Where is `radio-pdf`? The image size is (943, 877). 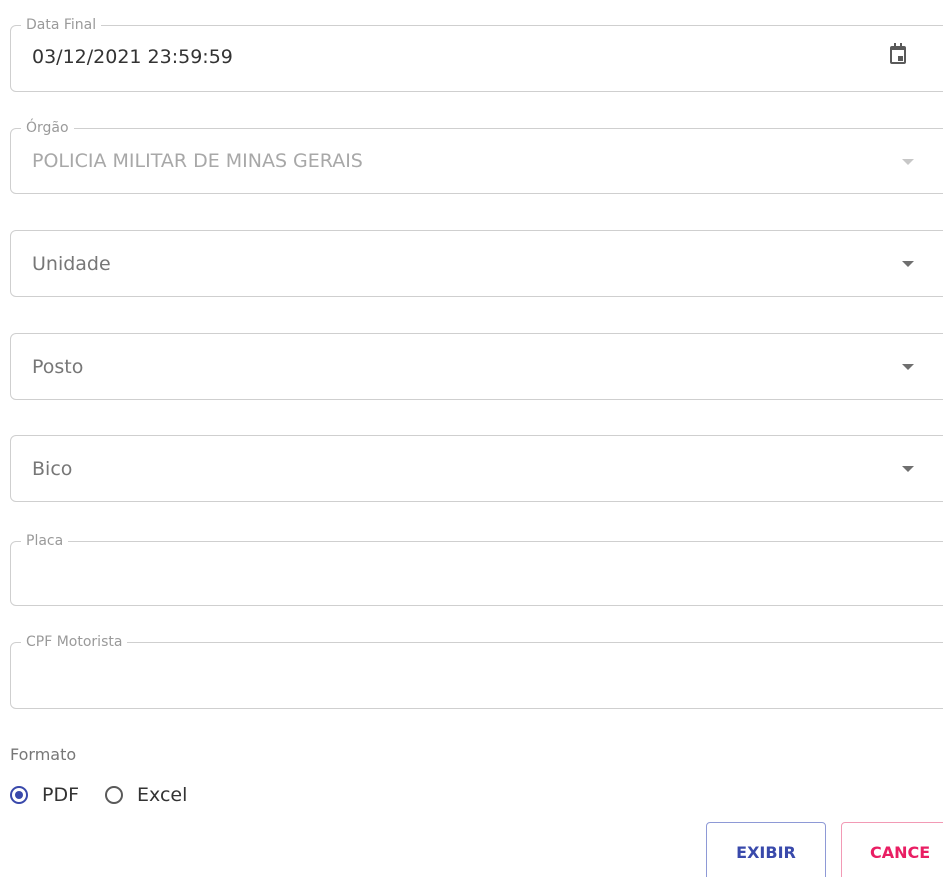
radio-pdf is located at coordinates (19, 795).